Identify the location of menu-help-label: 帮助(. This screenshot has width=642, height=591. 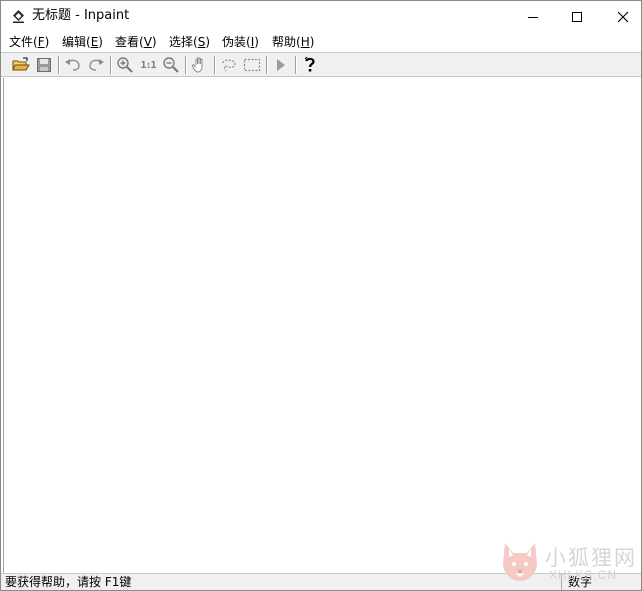
(286, 42).